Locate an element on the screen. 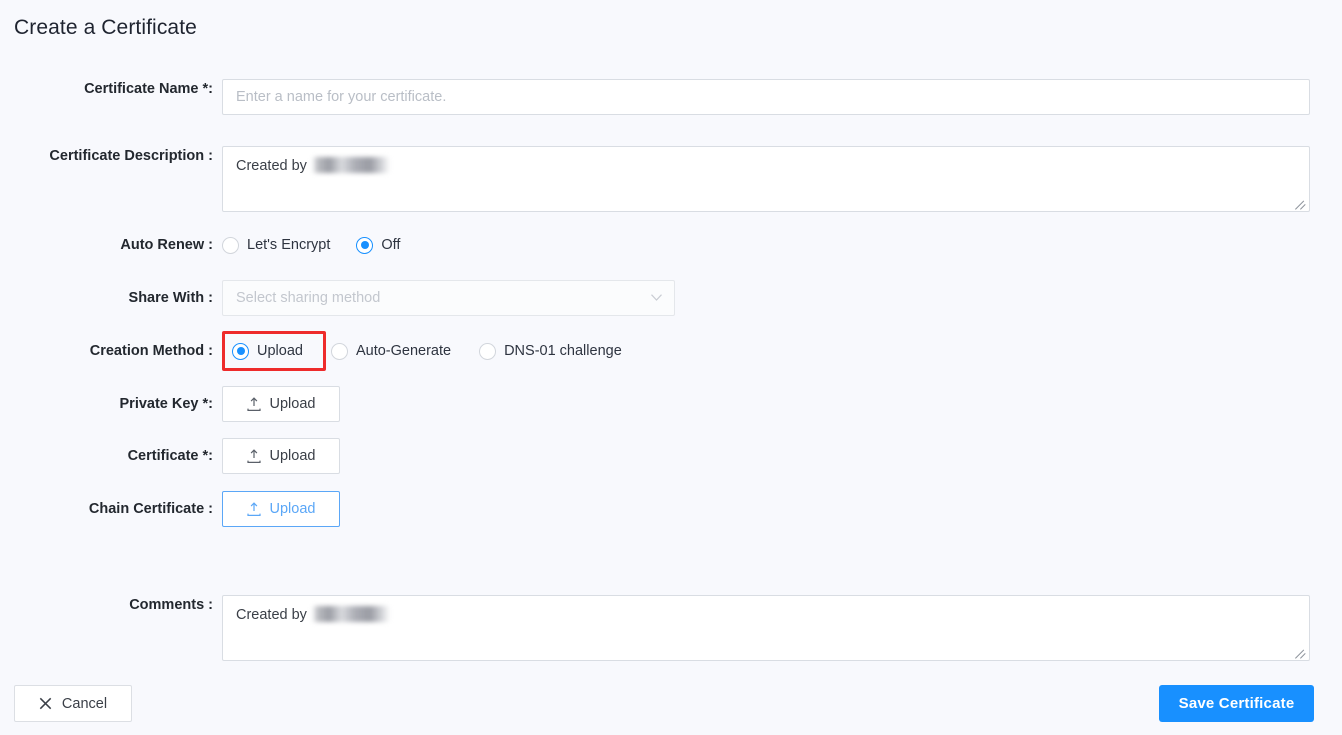  radio-label: Auto-Generate is located at coordinates (403, 351).